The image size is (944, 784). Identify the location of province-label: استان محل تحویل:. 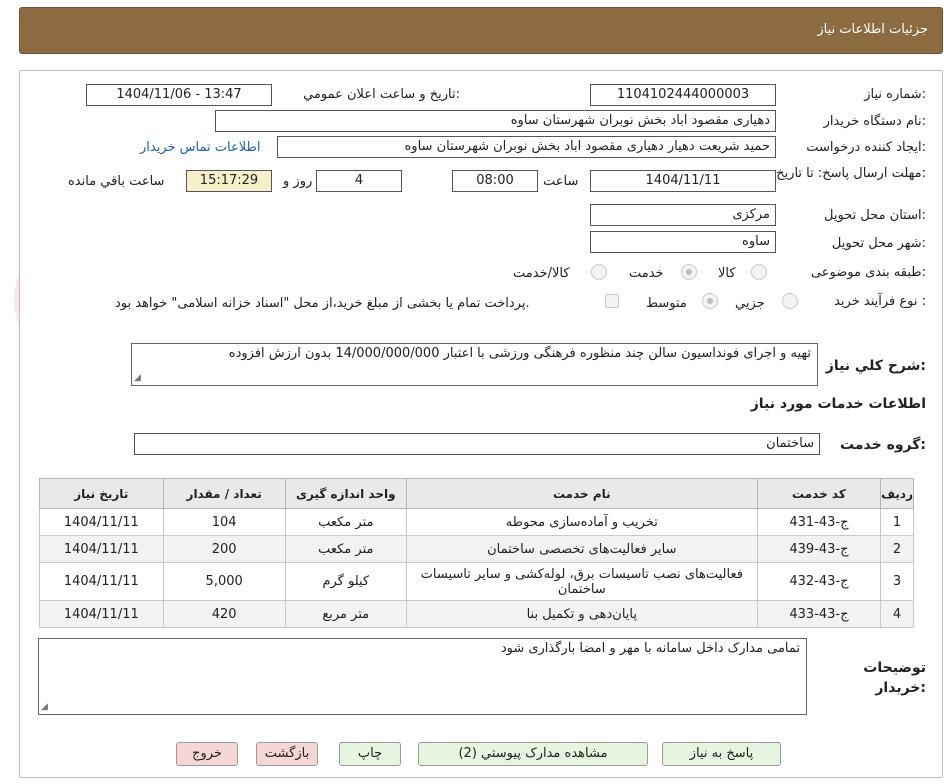
(875, 215).